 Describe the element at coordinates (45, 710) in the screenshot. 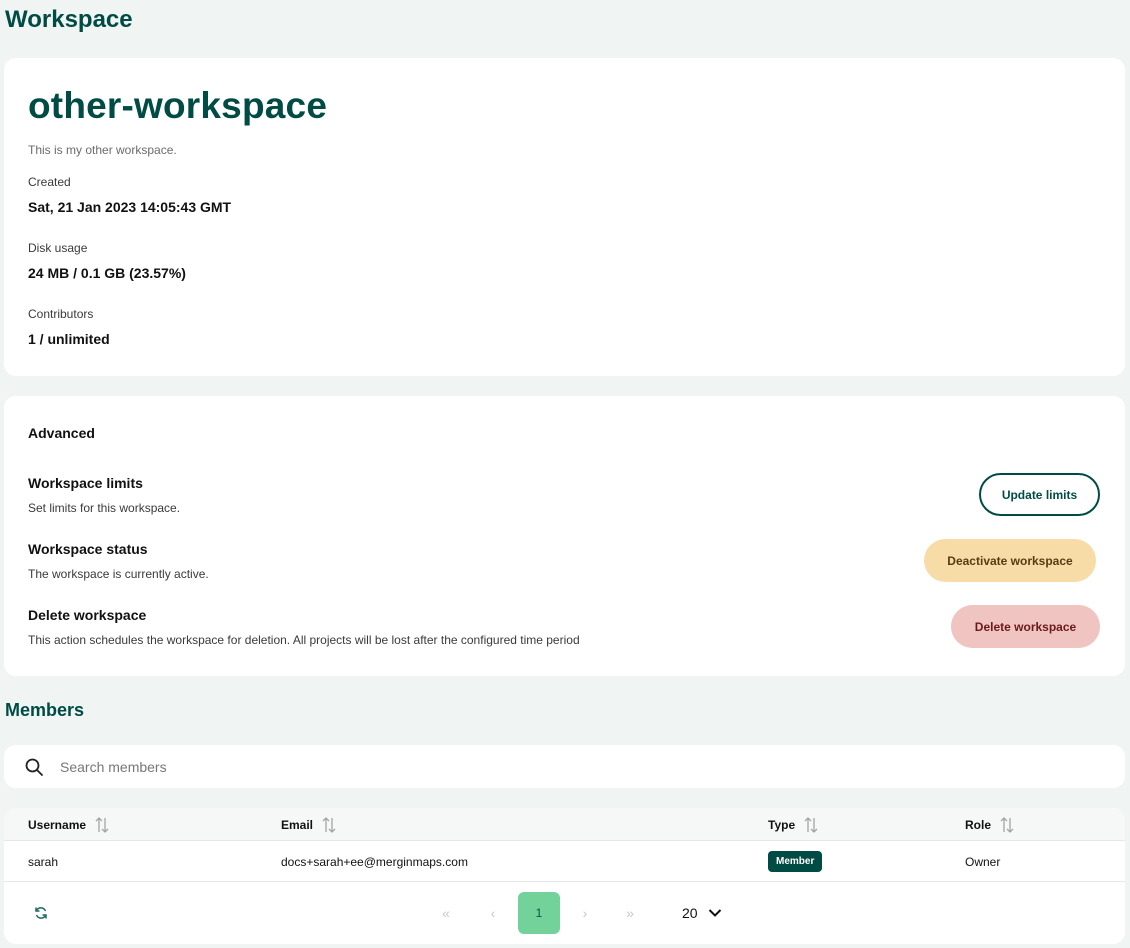

I see `members-title: Members` at that location.